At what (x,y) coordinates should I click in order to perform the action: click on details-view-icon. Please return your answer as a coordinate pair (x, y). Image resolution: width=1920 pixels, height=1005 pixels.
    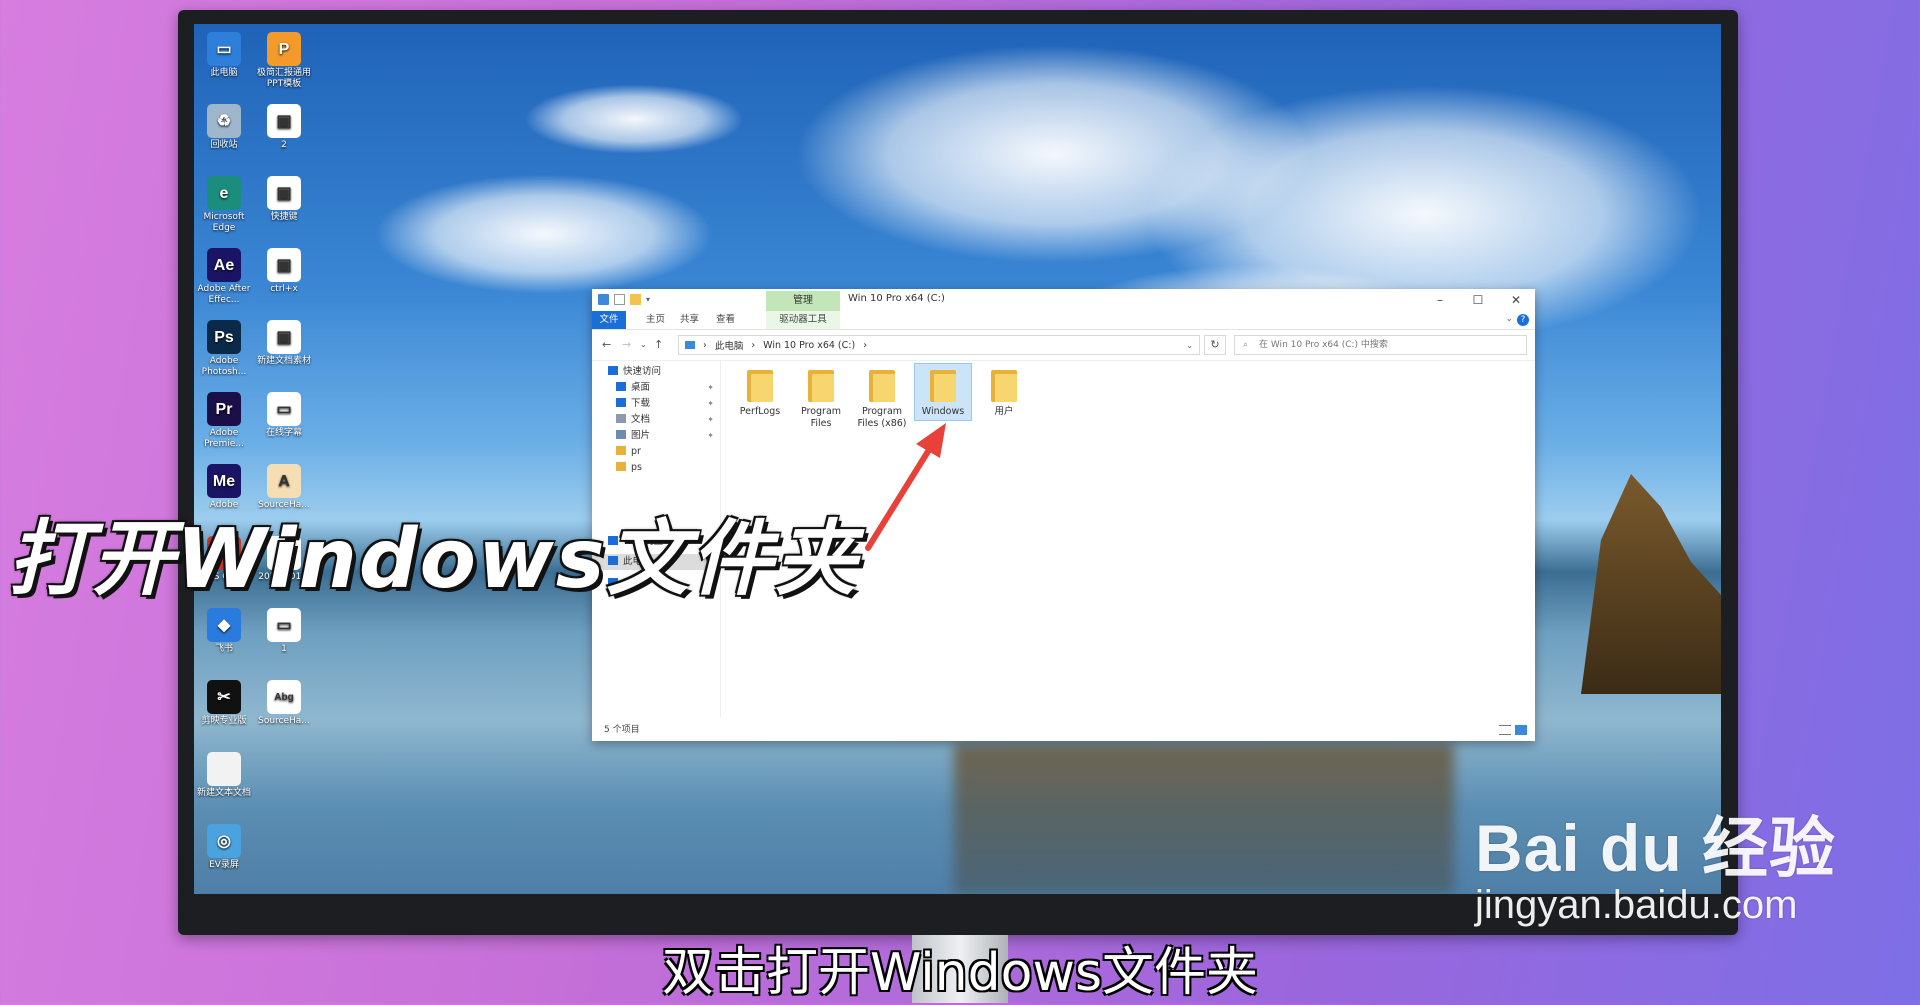
    Looking at the image, I should click on (1505, 730).